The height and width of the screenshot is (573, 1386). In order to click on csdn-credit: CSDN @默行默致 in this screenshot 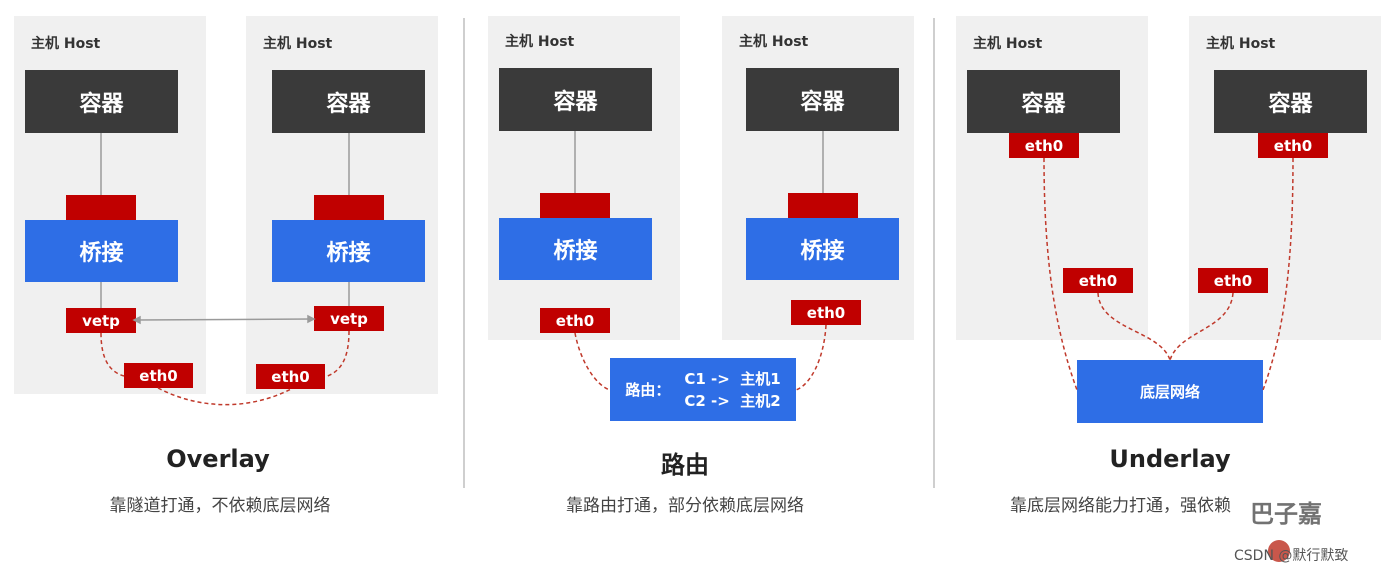, I will do `click(1291, 556)`.